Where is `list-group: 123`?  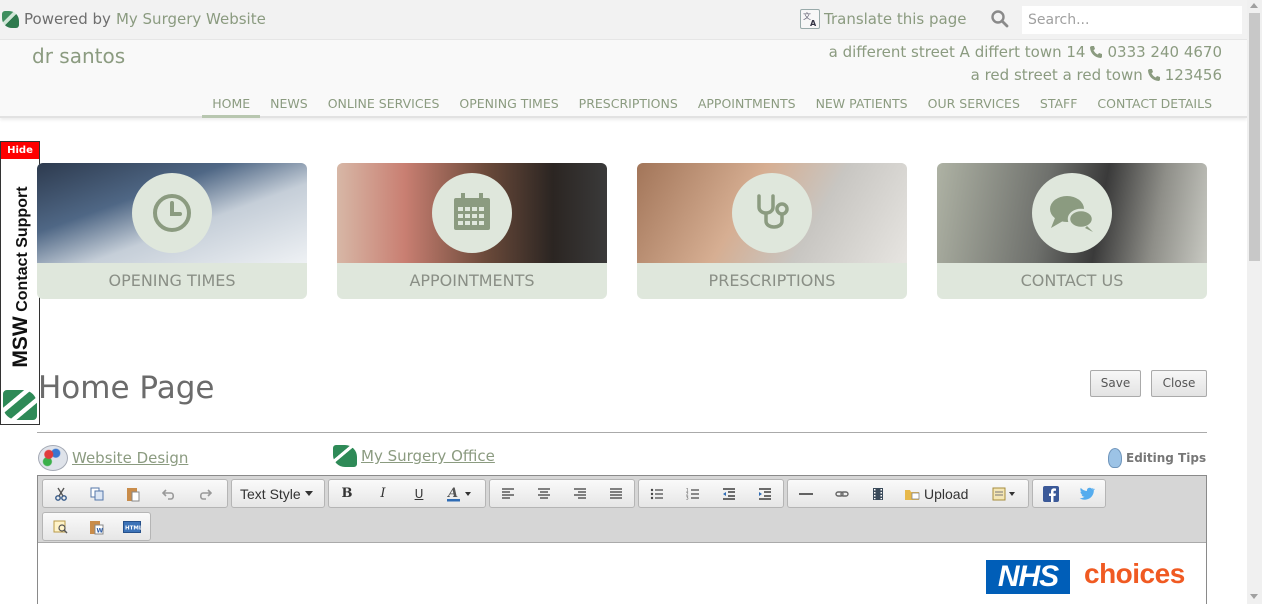 list-group: 123 is located at coordinates (711, 493).